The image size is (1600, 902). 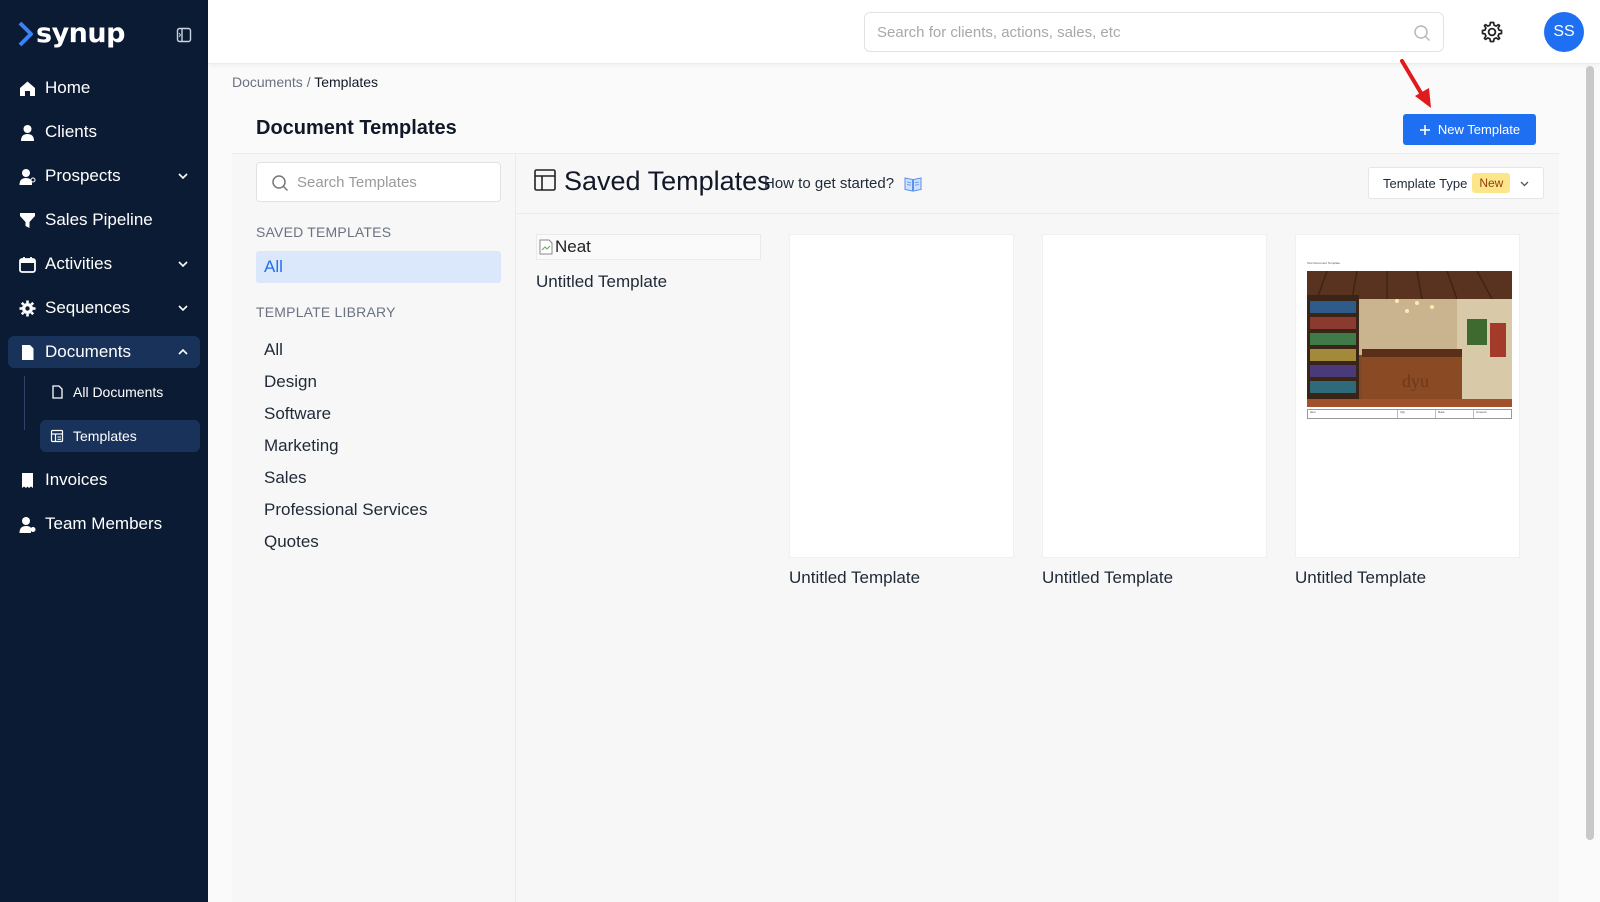 I want to click on funnel-icon, so click(x=27, y=220).